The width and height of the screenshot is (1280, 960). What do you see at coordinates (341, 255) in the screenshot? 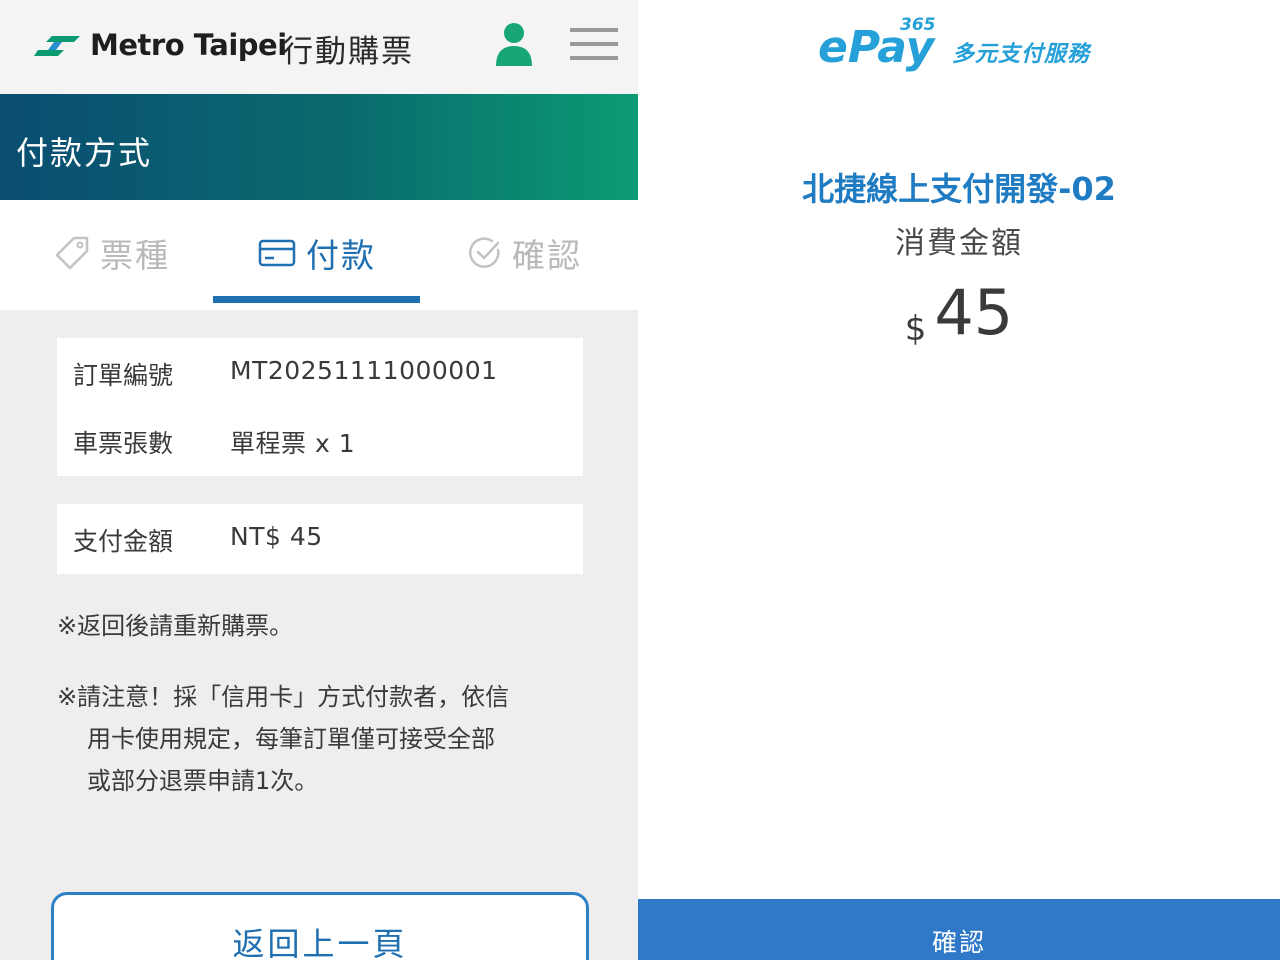
I see `tab-label: 付款` at bounding box center [341, 255].